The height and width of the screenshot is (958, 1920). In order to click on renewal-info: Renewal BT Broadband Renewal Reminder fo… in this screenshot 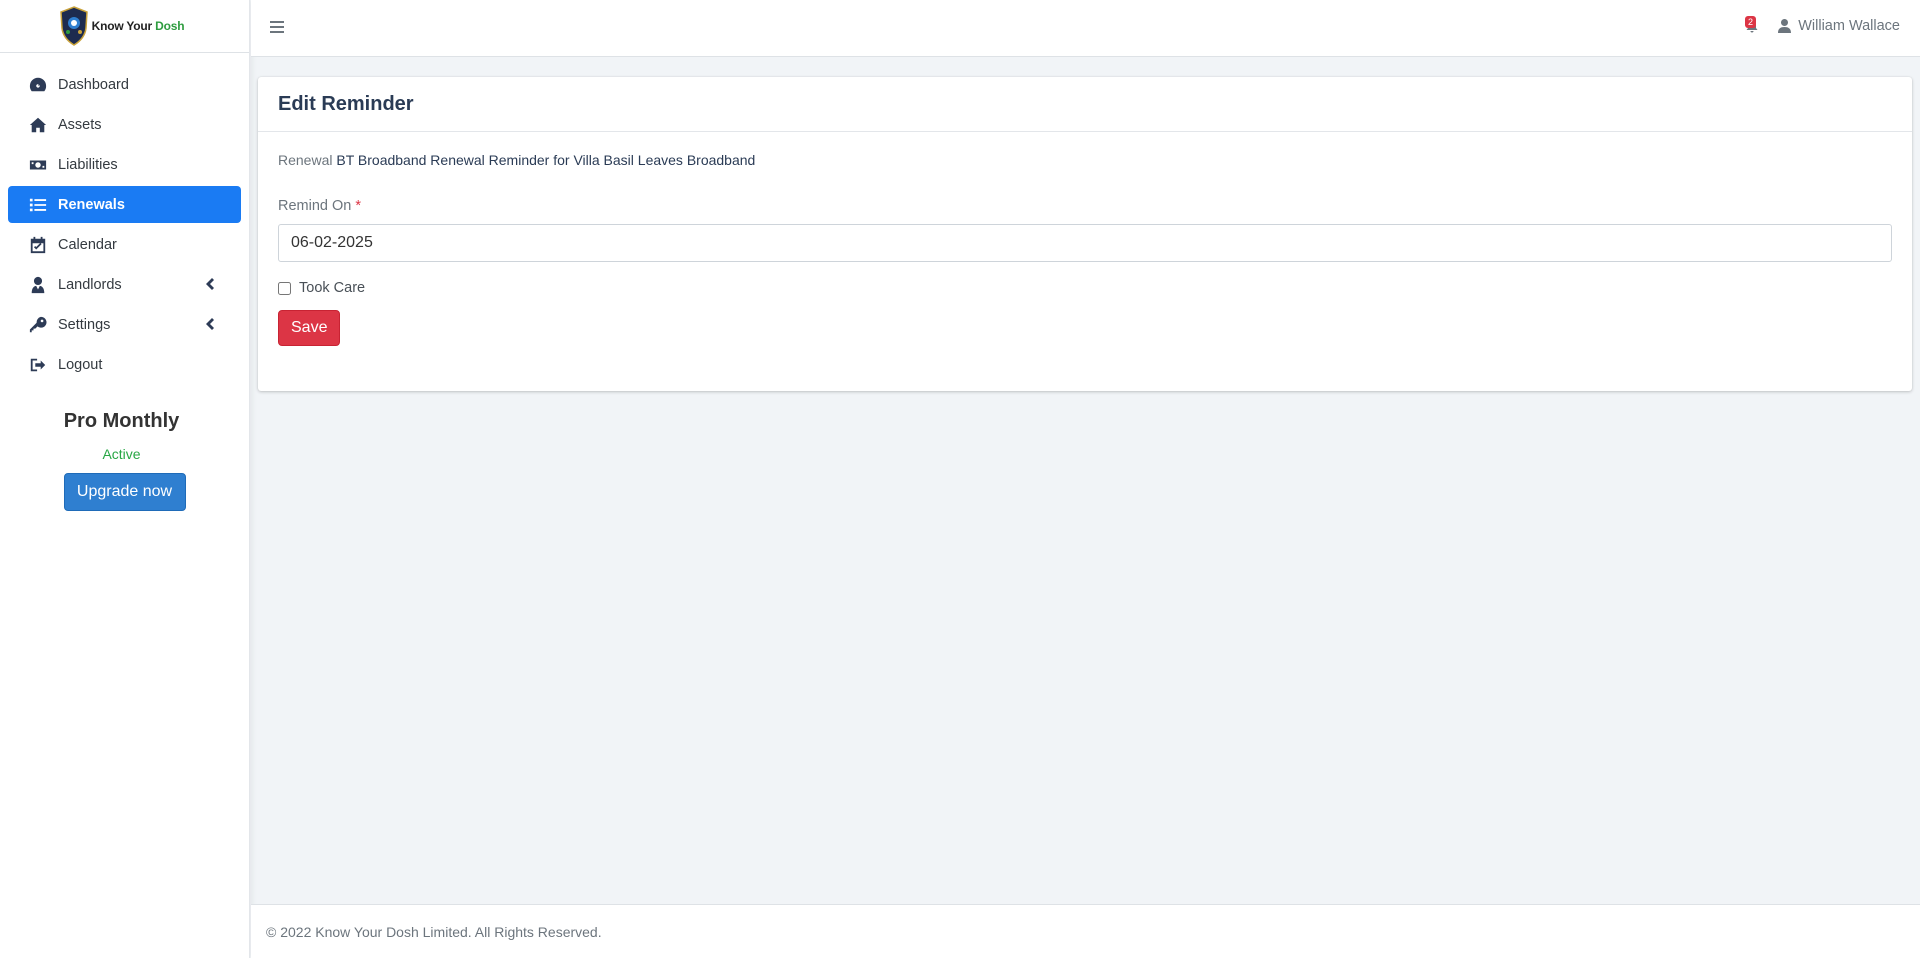, I will do `click(1085, 160)`.